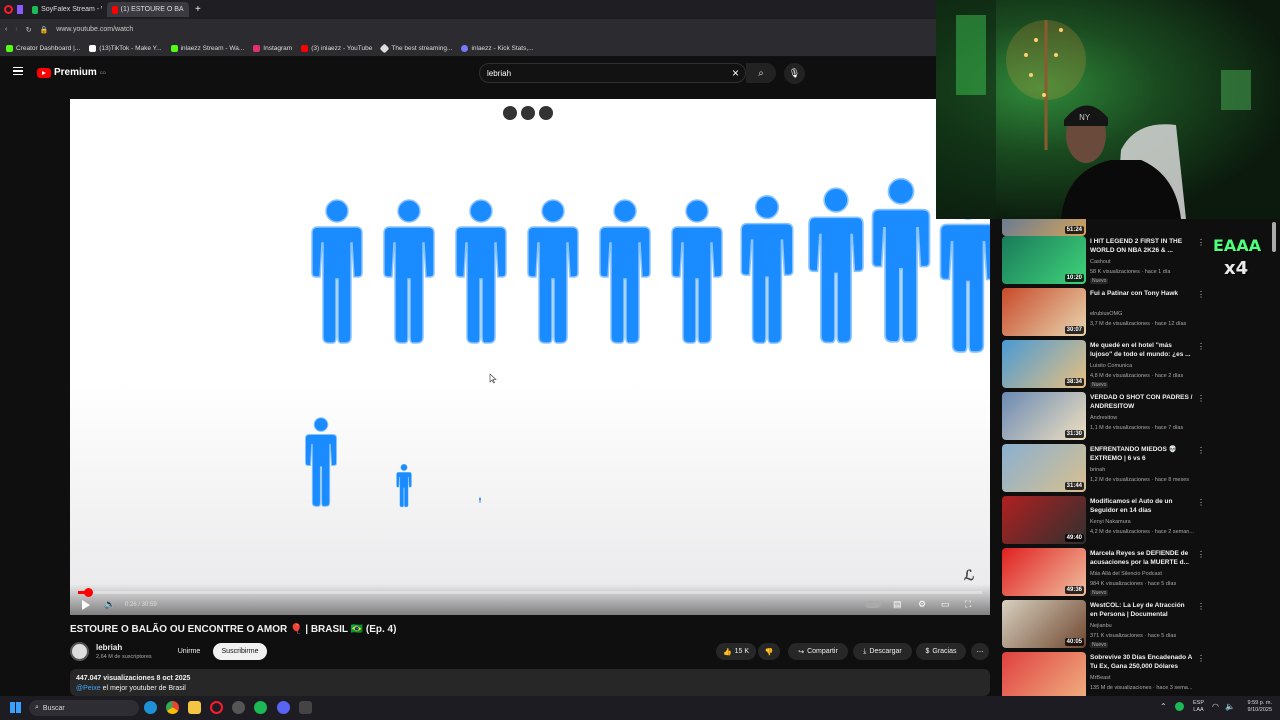 This screenshot has height=720, width=1280. I want to click on autoplay-toggle, so click(873, 604).